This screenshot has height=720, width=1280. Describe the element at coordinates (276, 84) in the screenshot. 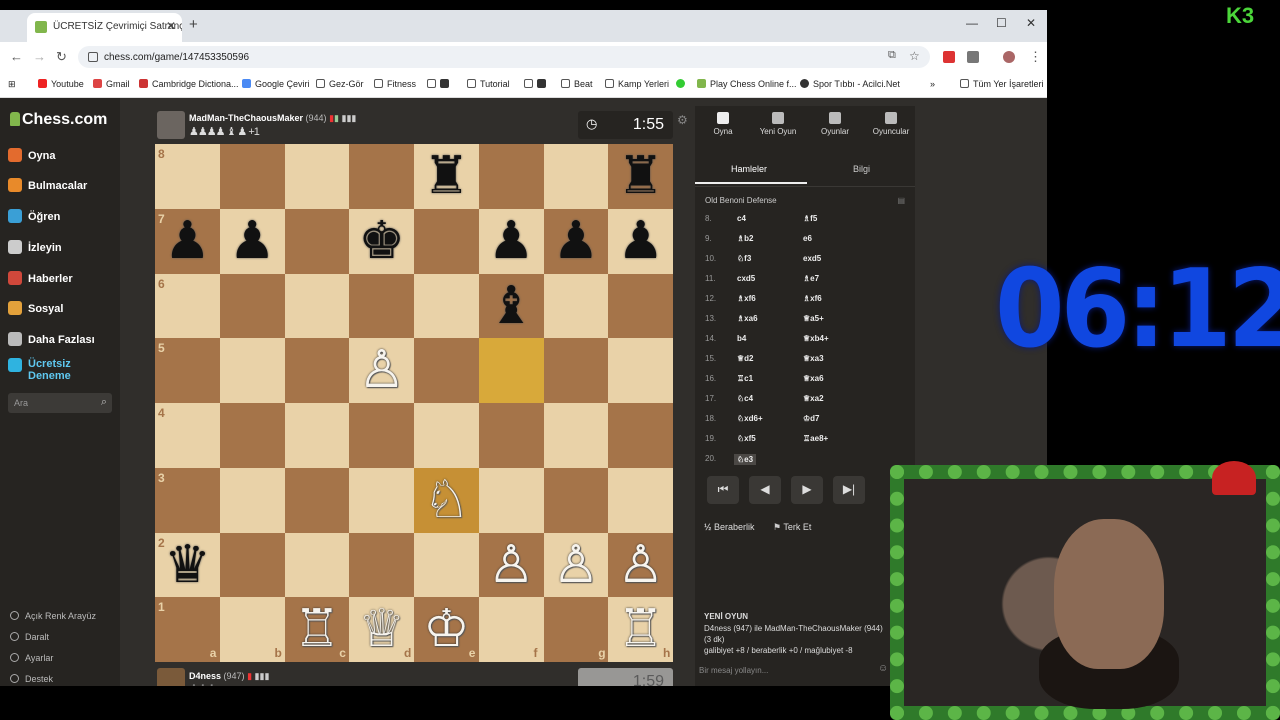

I see `bookmark-google-translate: Google Çeviri` at that location.